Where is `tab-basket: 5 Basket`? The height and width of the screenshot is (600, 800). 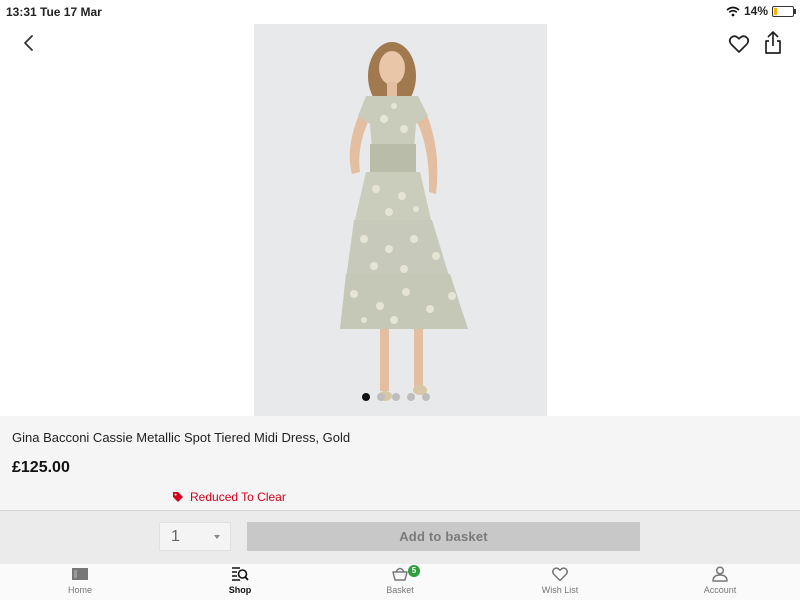 tab-basket: 5 Basket is located at coordinates (400, 582).